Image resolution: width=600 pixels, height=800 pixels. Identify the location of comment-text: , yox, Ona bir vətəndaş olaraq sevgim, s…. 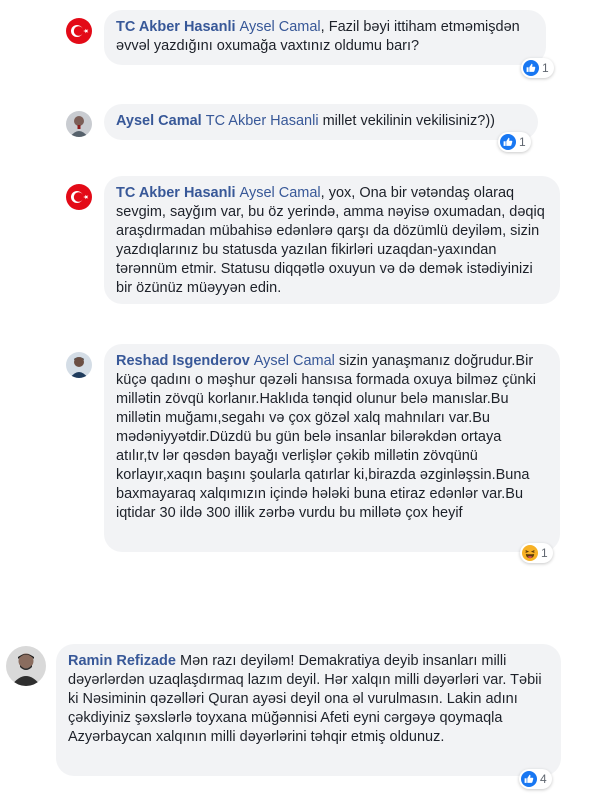
(330, 240).